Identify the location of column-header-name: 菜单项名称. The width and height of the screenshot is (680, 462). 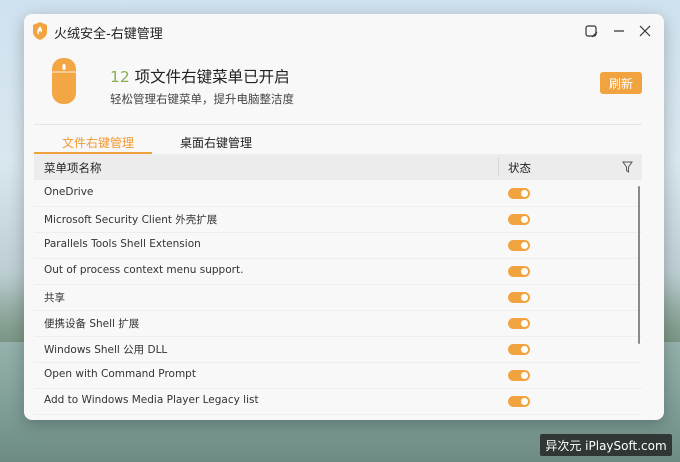
(73, 168).